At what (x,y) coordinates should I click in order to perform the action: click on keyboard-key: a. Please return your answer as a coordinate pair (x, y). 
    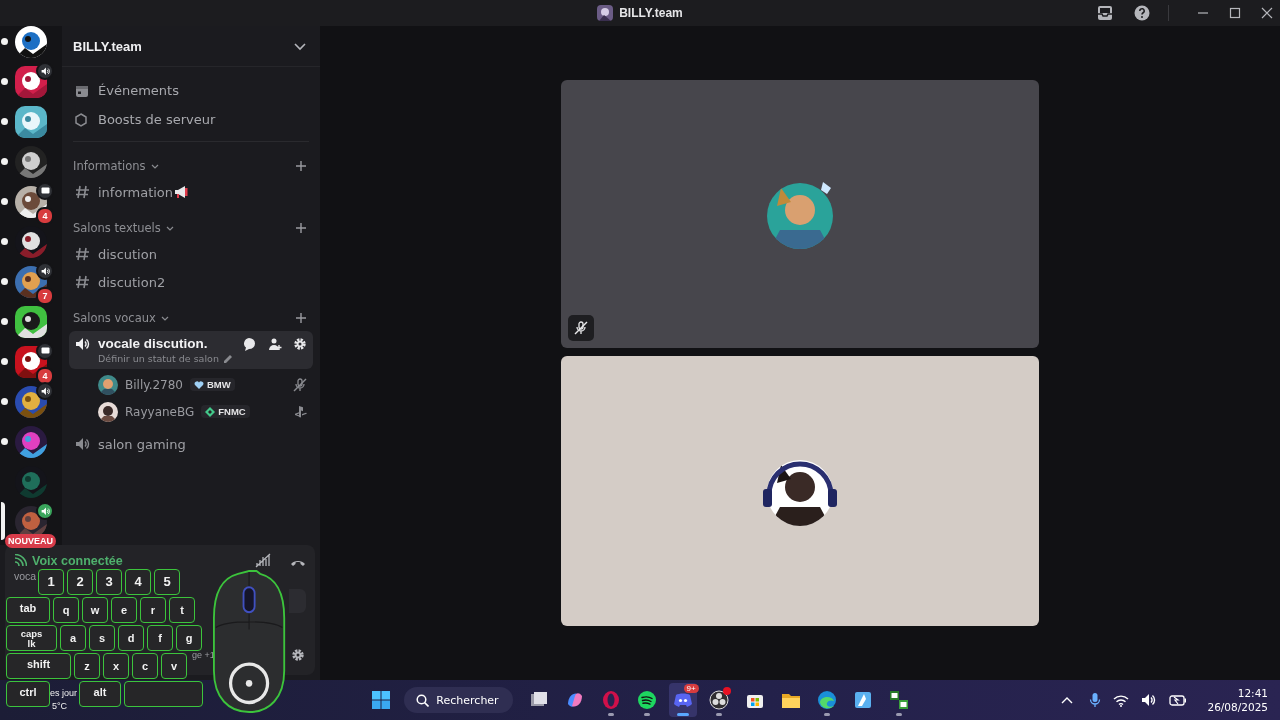
    Looking at the image, I should click on (73, 638).